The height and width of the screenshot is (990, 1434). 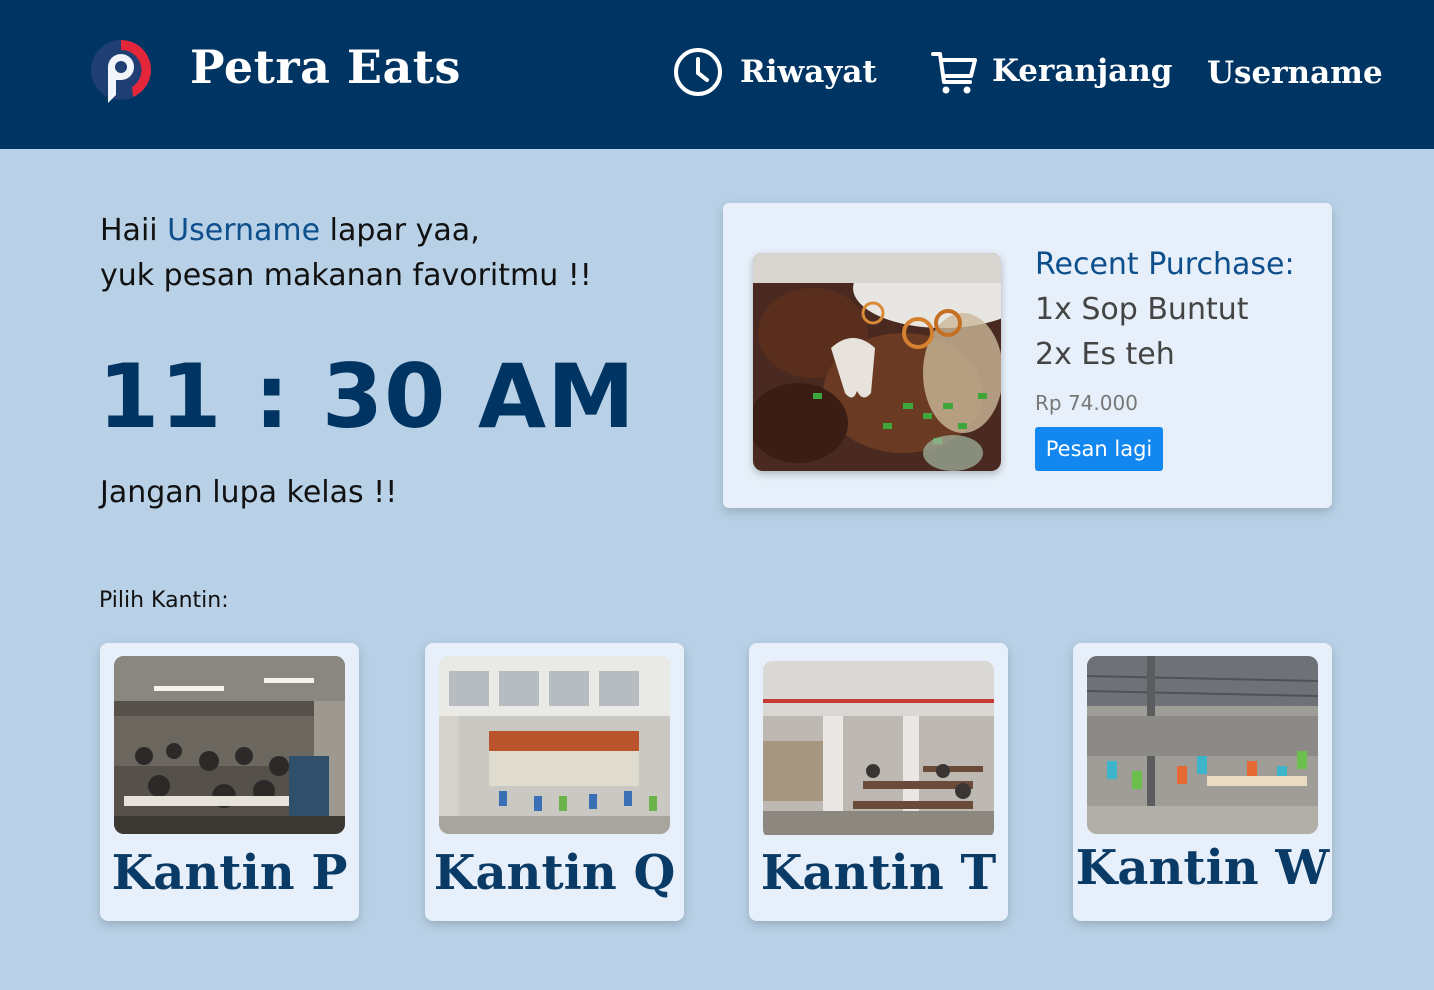 I want to click on greeting-line-2: yuk pesan makanan favoritmu !!, so click(x=346, y=275).